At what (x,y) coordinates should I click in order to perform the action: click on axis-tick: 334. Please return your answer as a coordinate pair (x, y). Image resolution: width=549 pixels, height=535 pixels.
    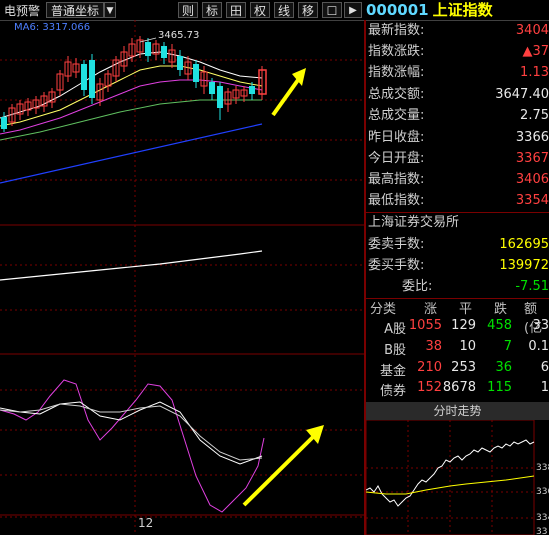
    Looking at the image, I should click on (542, 518).